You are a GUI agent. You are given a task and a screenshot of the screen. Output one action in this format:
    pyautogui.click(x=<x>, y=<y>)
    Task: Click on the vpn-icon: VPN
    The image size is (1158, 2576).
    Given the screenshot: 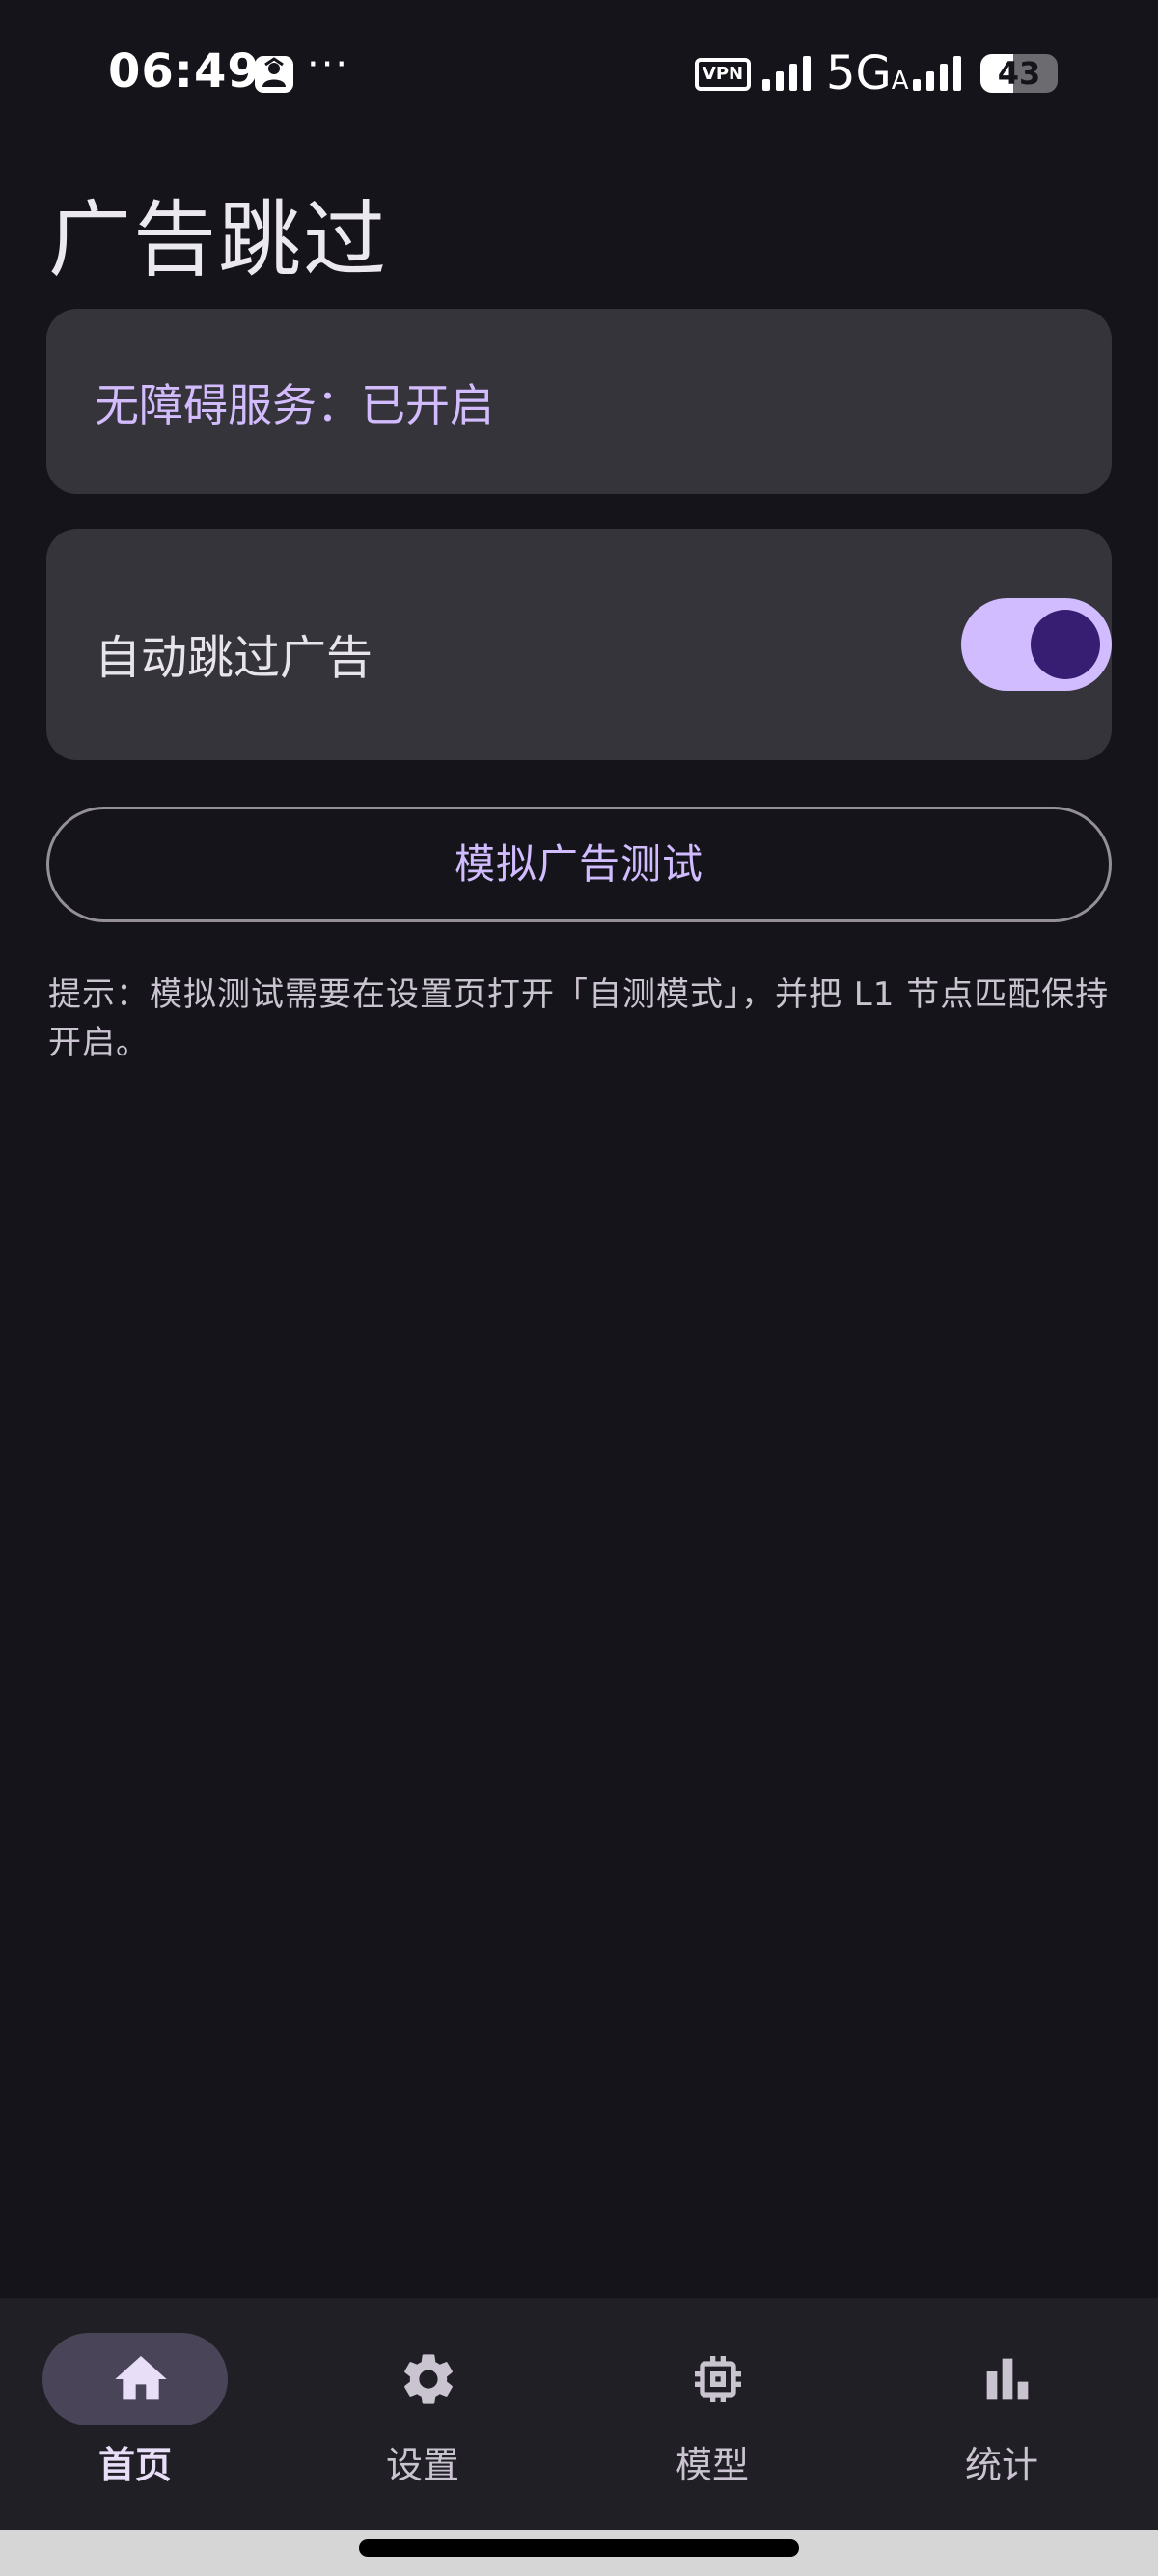 What is the action you would take?
    pyautogui.click(x=723, y=75)
    